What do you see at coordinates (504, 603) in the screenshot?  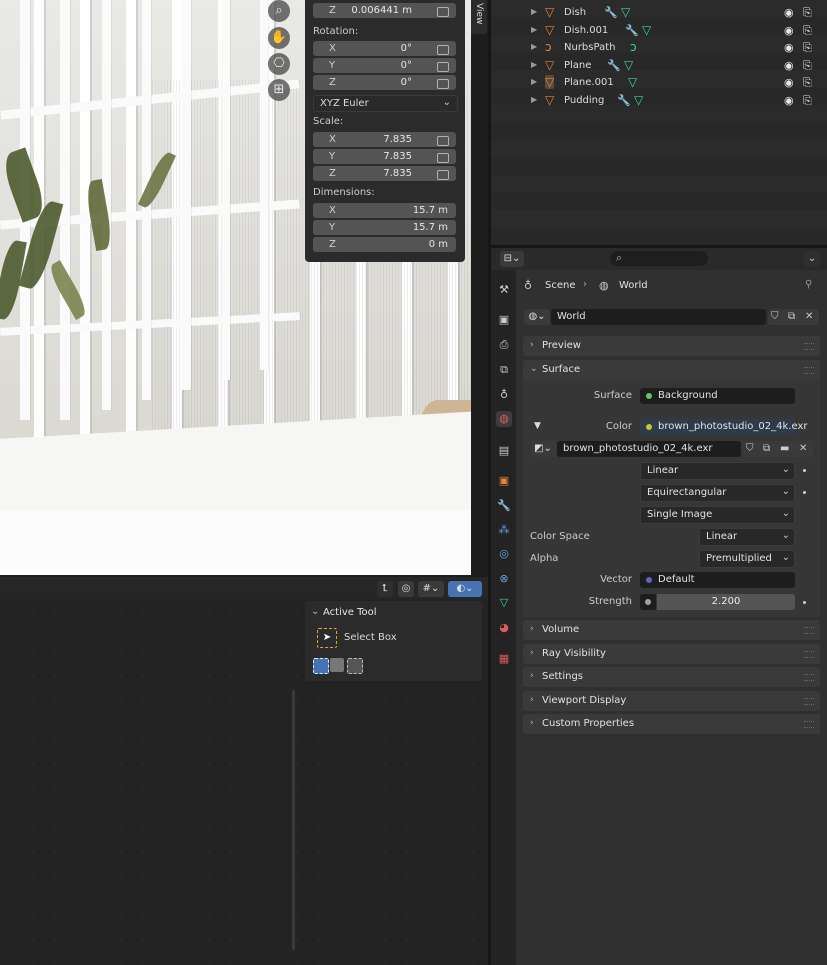 I see `tab-data-icon: ▽` at bounding box center [504, 603].